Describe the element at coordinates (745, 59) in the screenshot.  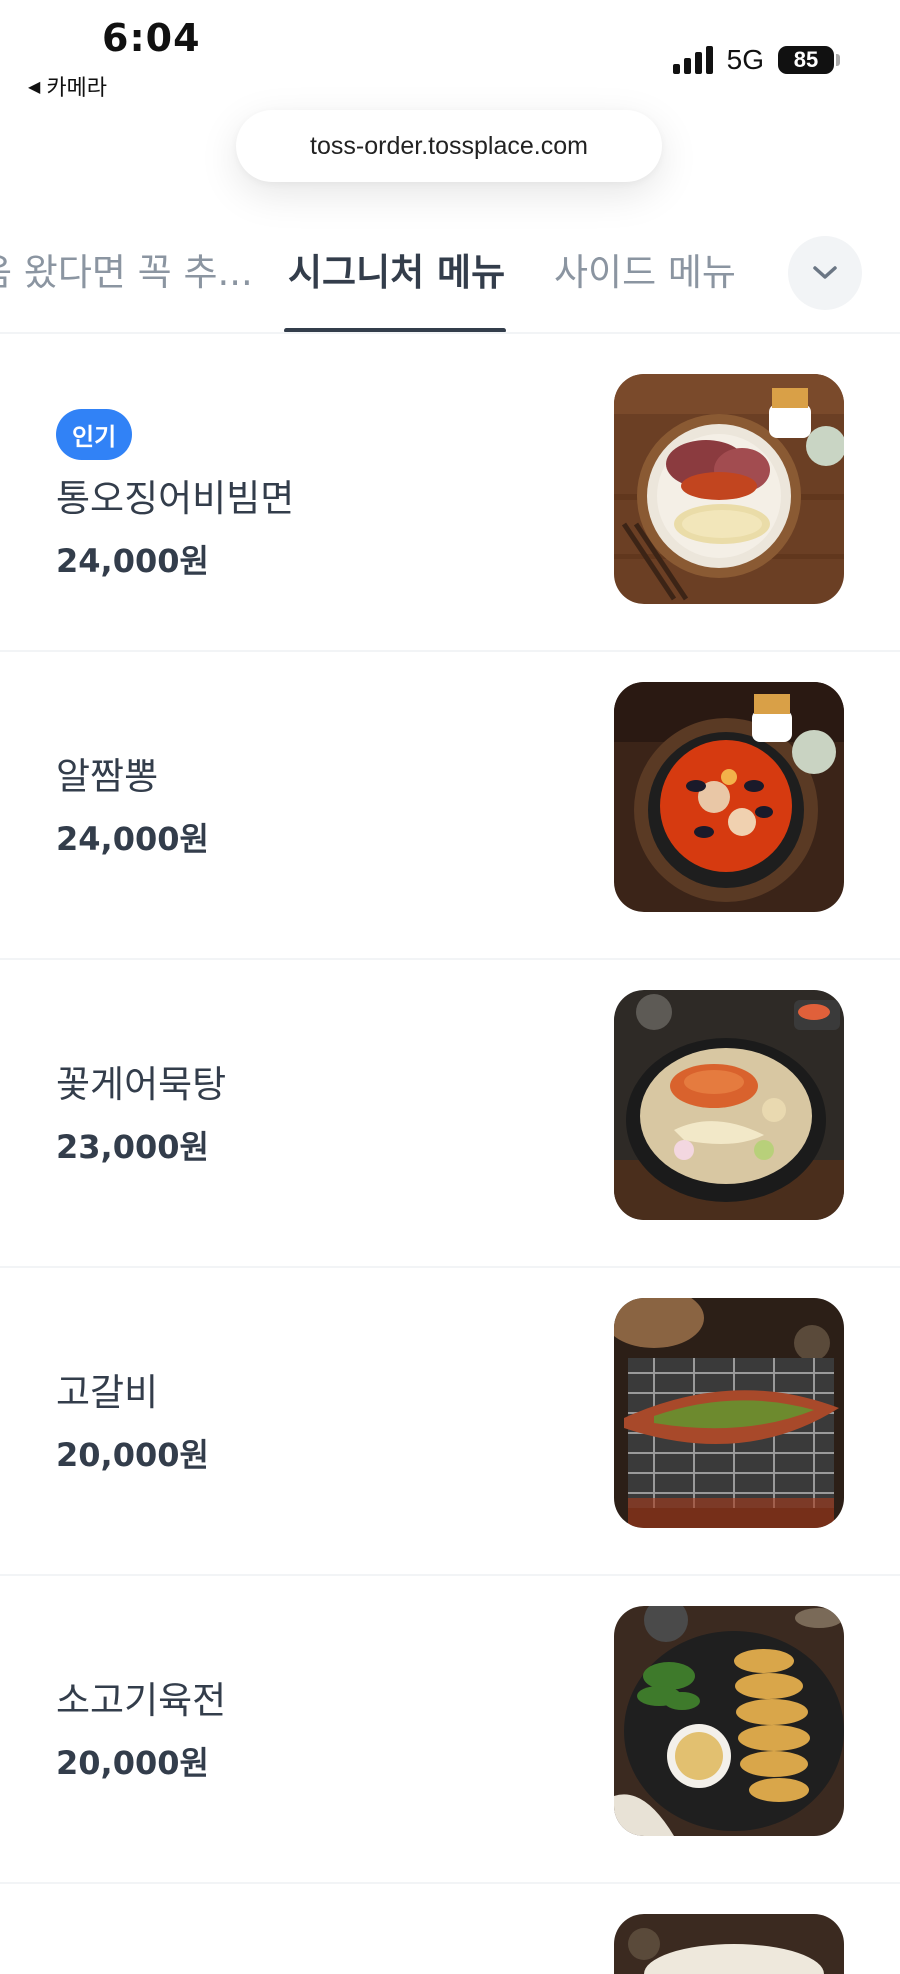
I see `network-type: 5G` at that location.